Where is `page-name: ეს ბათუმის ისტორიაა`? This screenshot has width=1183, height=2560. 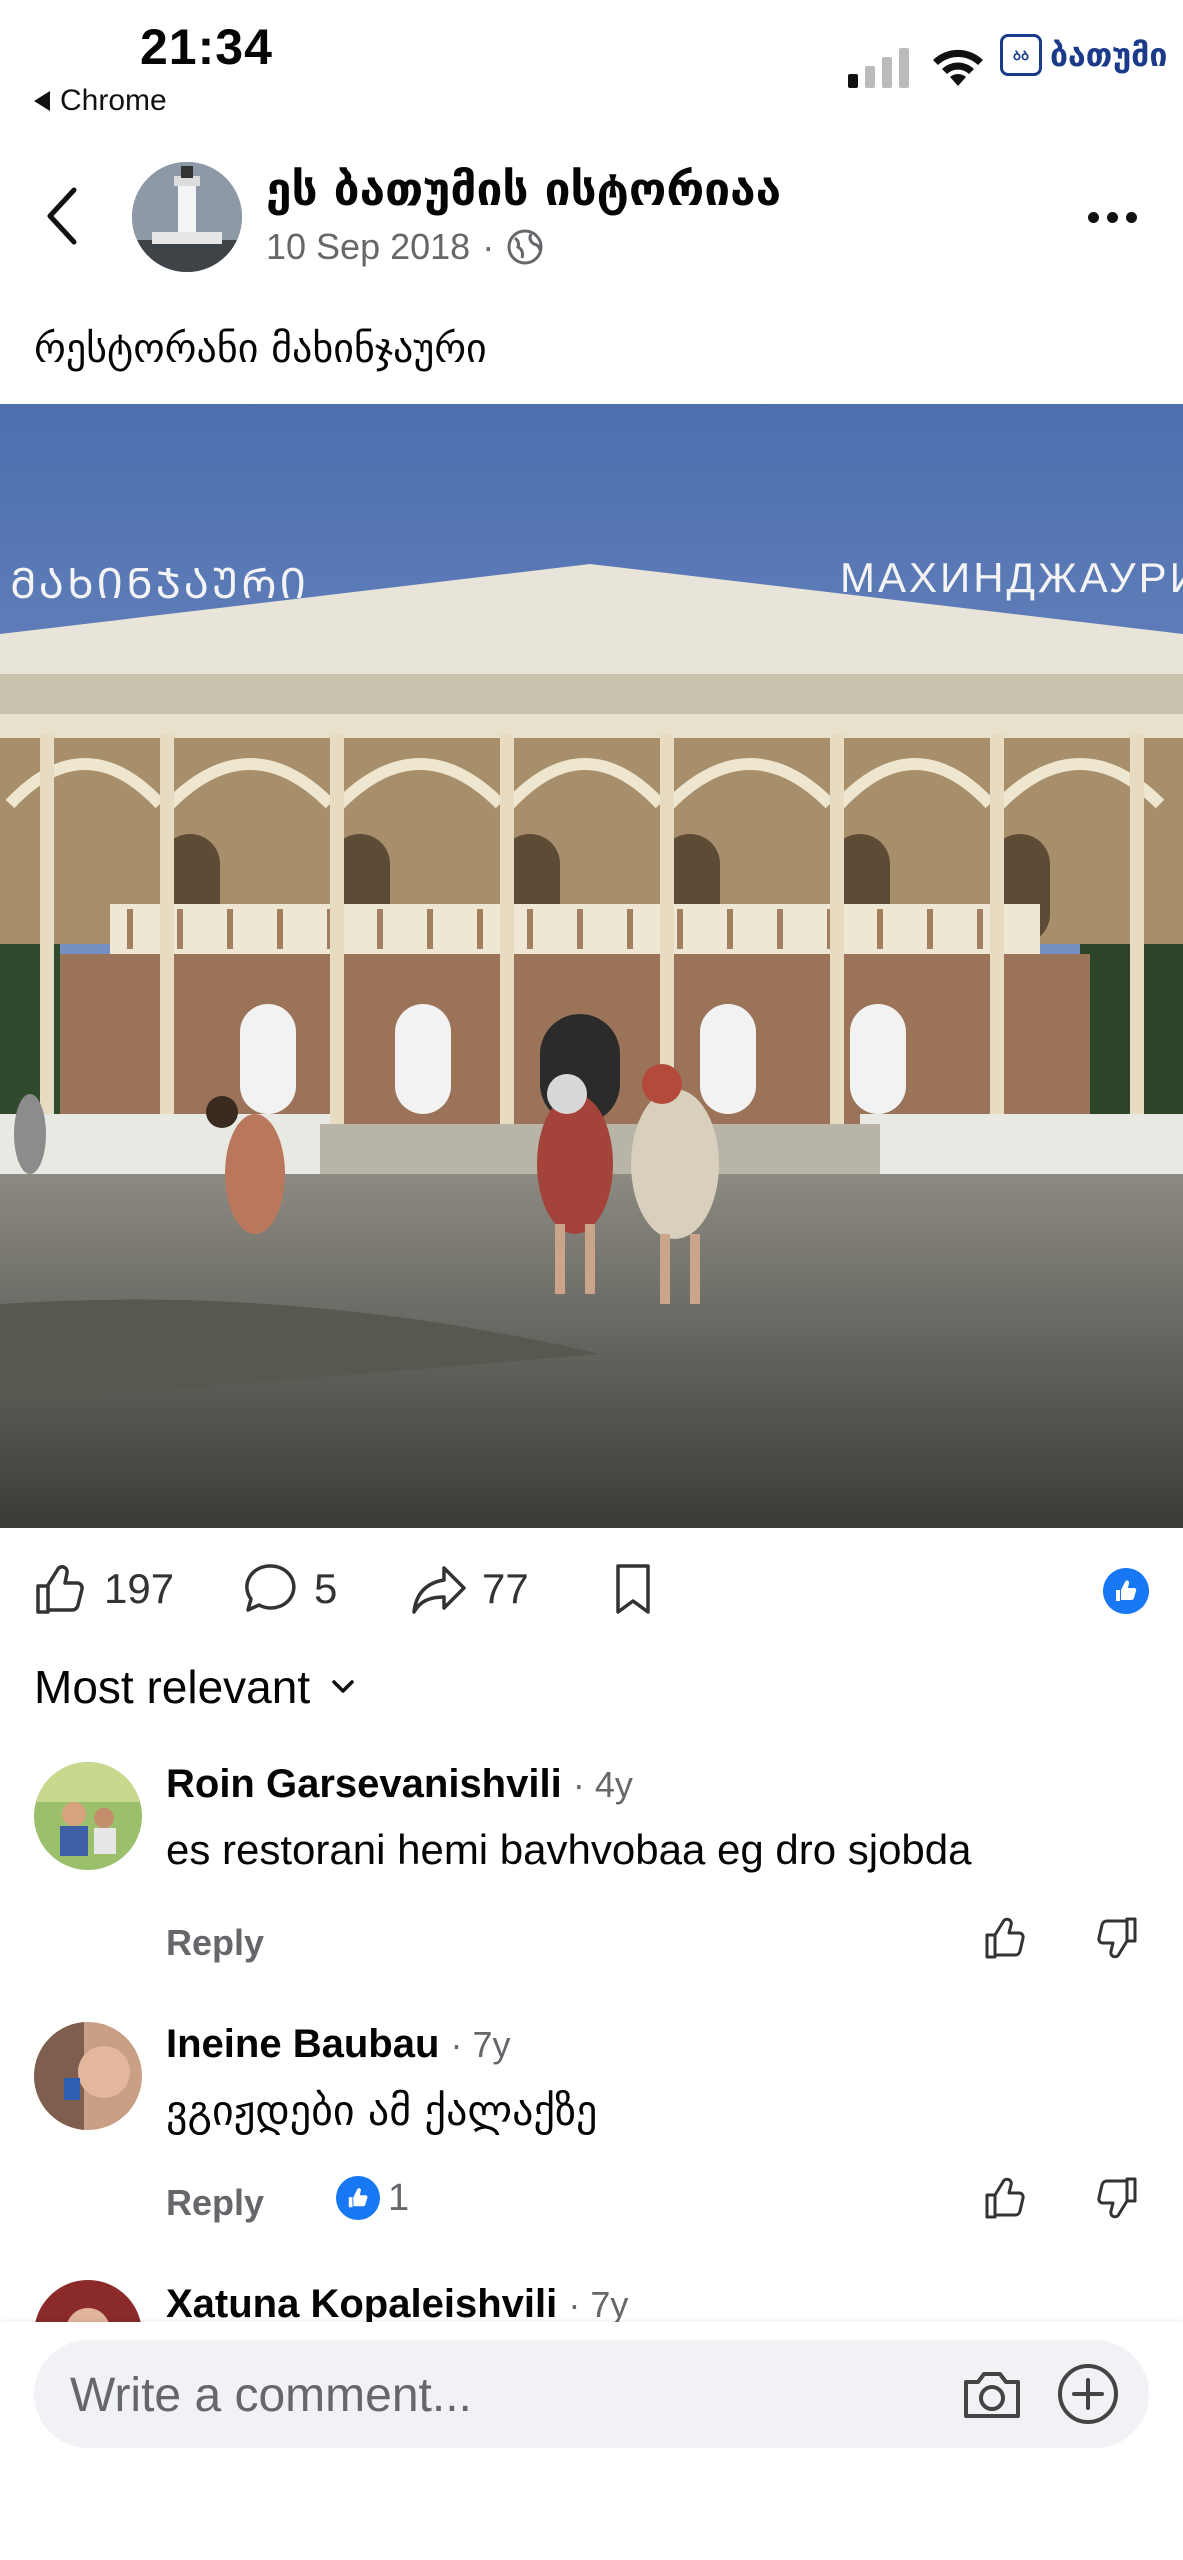
page-name: ეს ბათუმის ისტორიაა is located at coordinates (523, 189).